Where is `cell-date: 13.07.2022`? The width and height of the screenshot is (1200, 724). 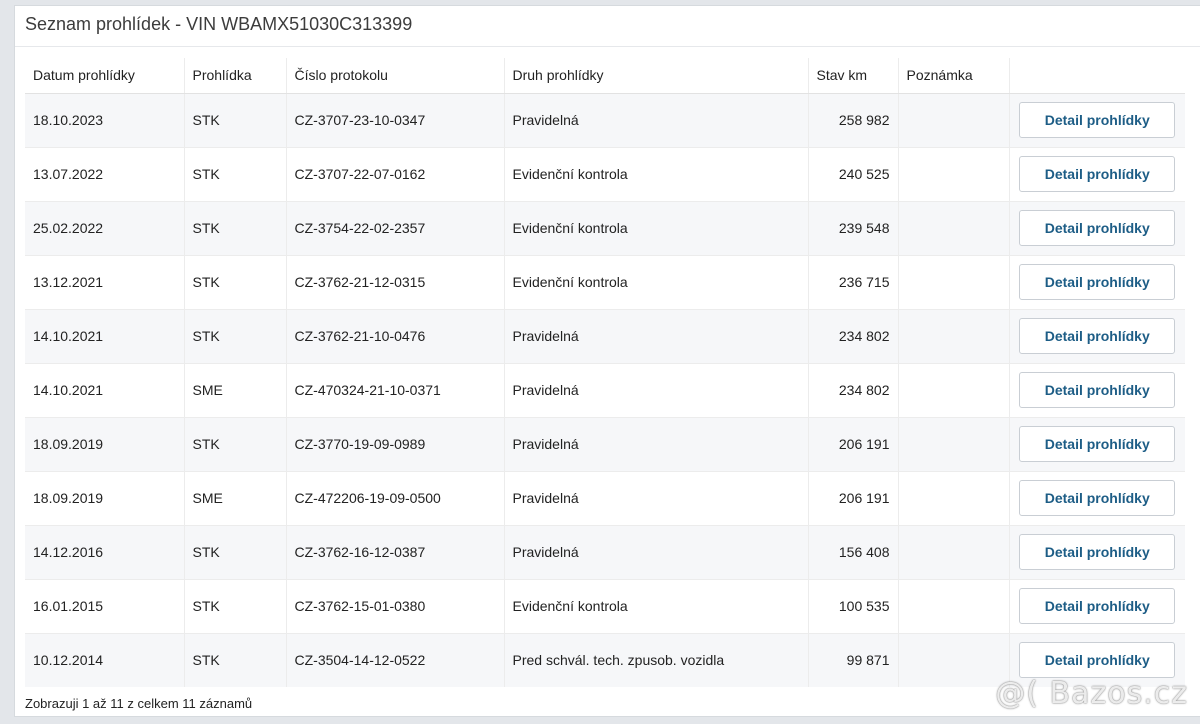
cell-date: 13.07.2022 is located at coordinates (105, 173).